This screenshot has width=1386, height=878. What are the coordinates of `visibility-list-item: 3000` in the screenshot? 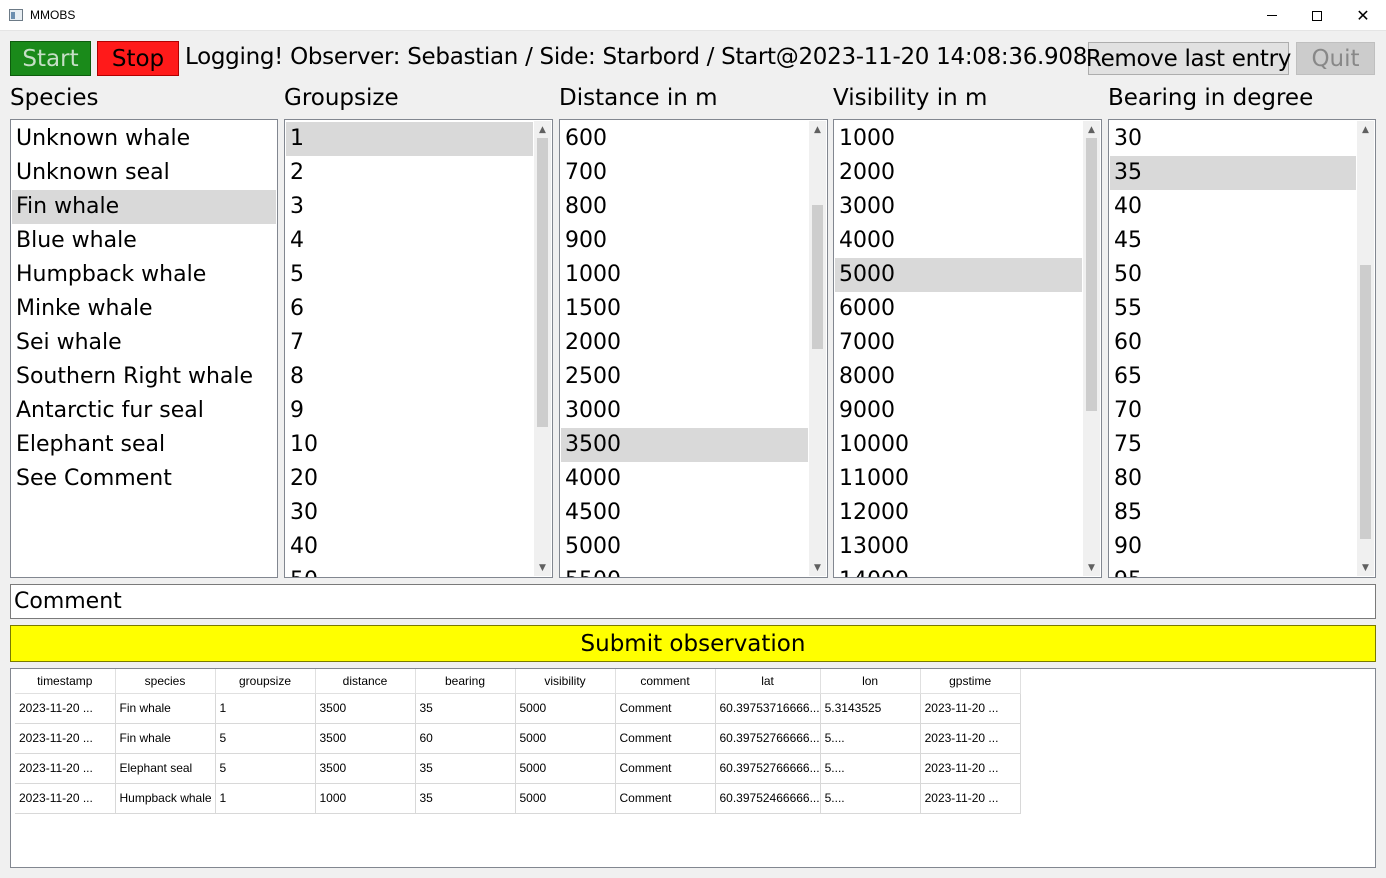 It's located at (958, 207).